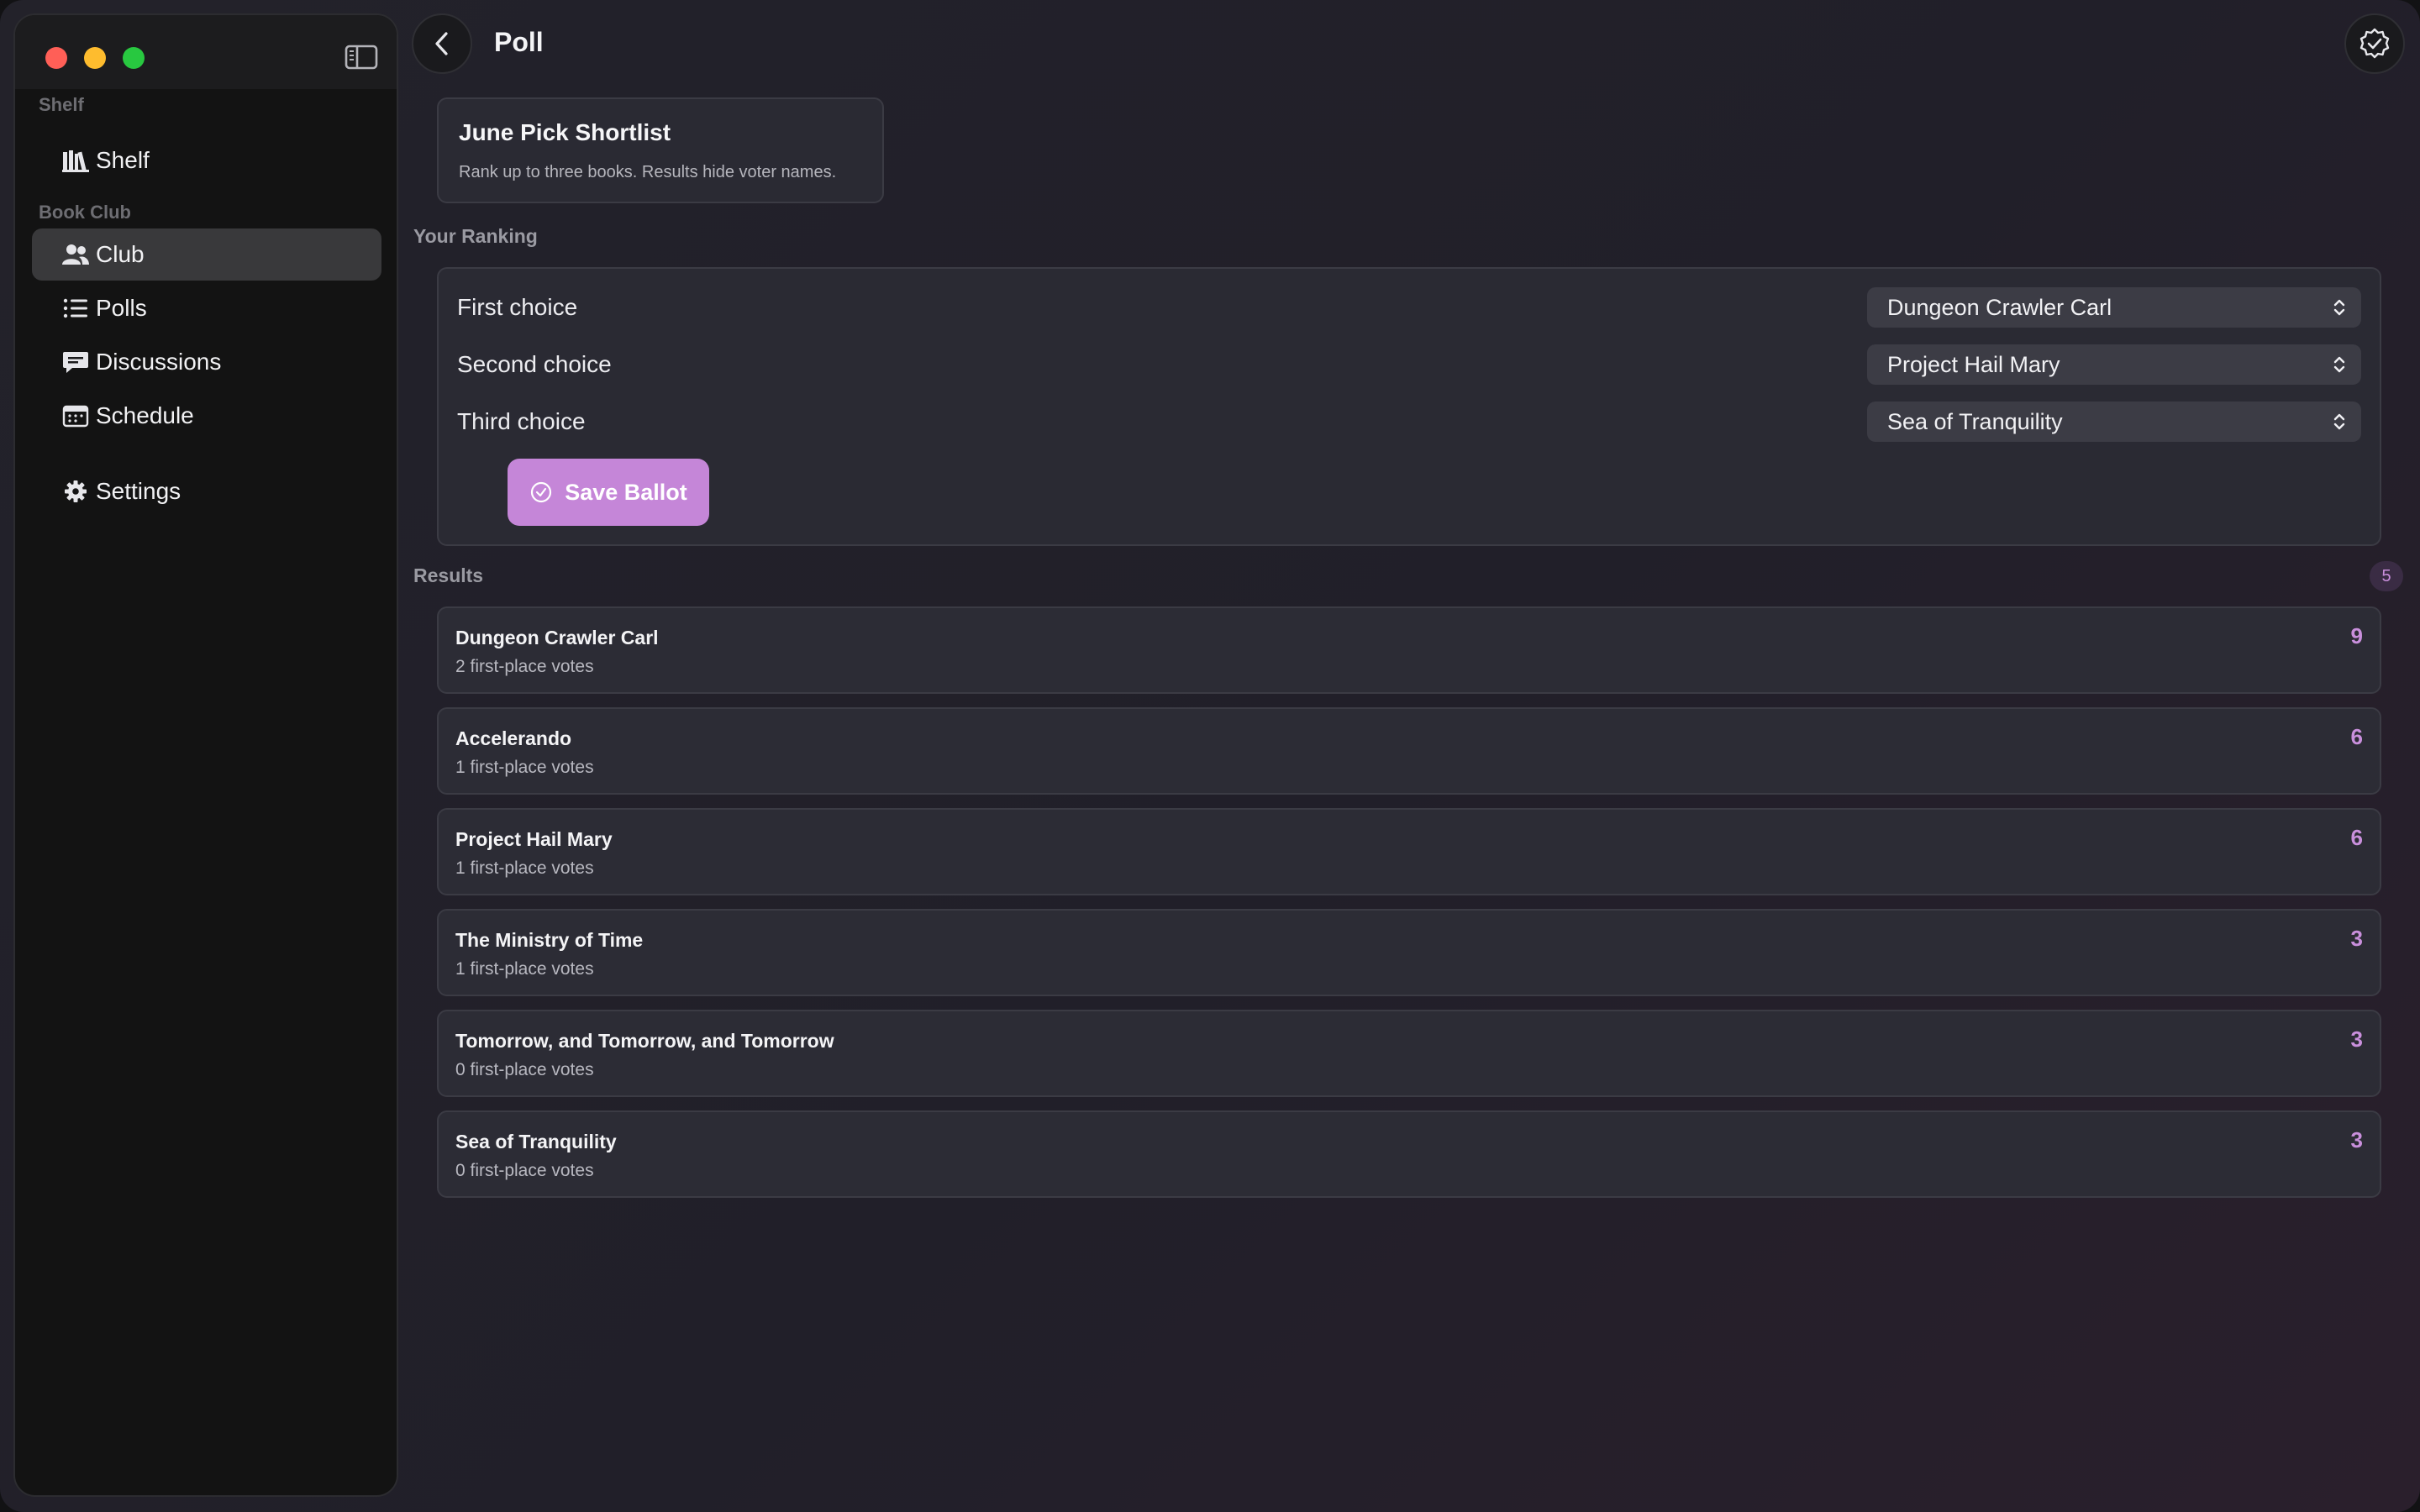  Describe the element at coordinates (534, 364) in the screenshot. I see `second-choice-label: Second choice` at that location.